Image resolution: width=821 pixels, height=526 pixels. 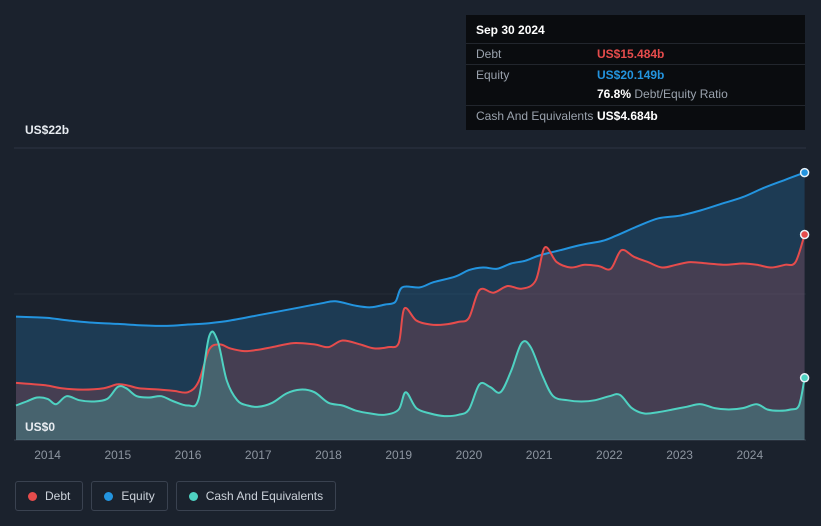 I want to click on tooltip-ratio-row: 76.8% Debt/Equity Ratio, so click(x=635, y=95).